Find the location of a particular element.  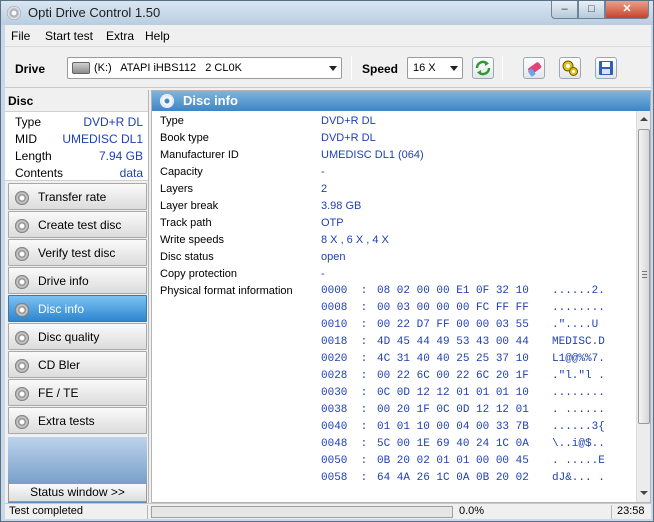

info-value: DVD+R DL is located at coordinates (348, 121).